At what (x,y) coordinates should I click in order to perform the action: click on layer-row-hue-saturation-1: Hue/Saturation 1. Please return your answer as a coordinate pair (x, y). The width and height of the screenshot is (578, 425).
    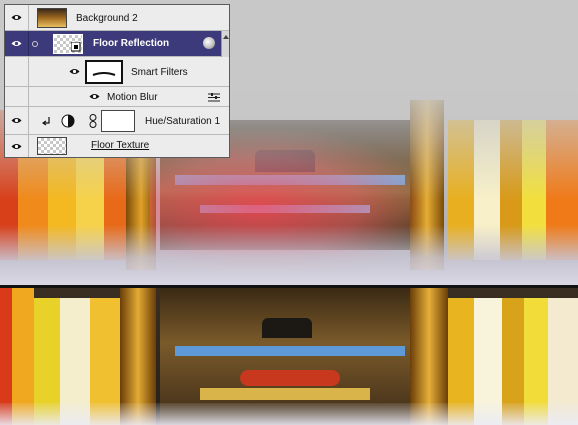
    Looking at the image, I should click on (117, 121).